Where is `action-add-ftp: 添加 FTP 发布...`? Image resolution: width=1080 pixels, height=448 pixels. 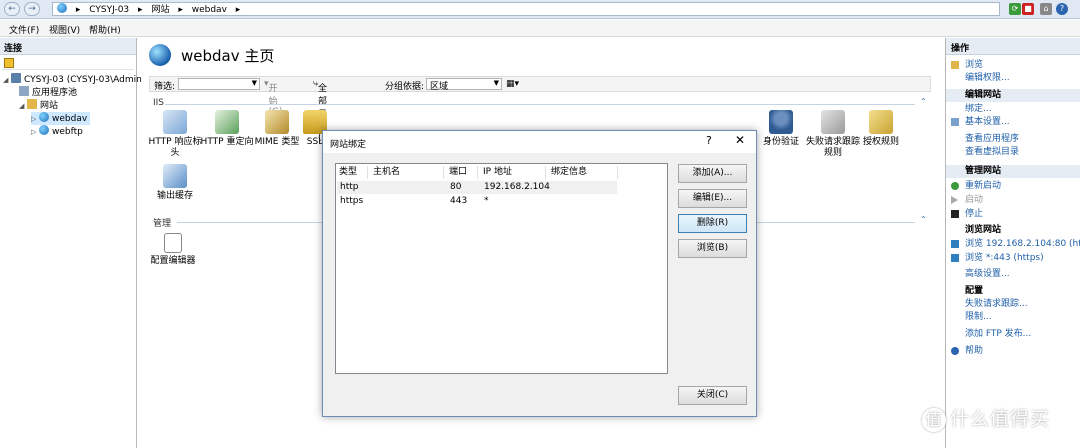
action-add-ftp: 添加 FTP 发布... is located at coordinates (1013, 334).